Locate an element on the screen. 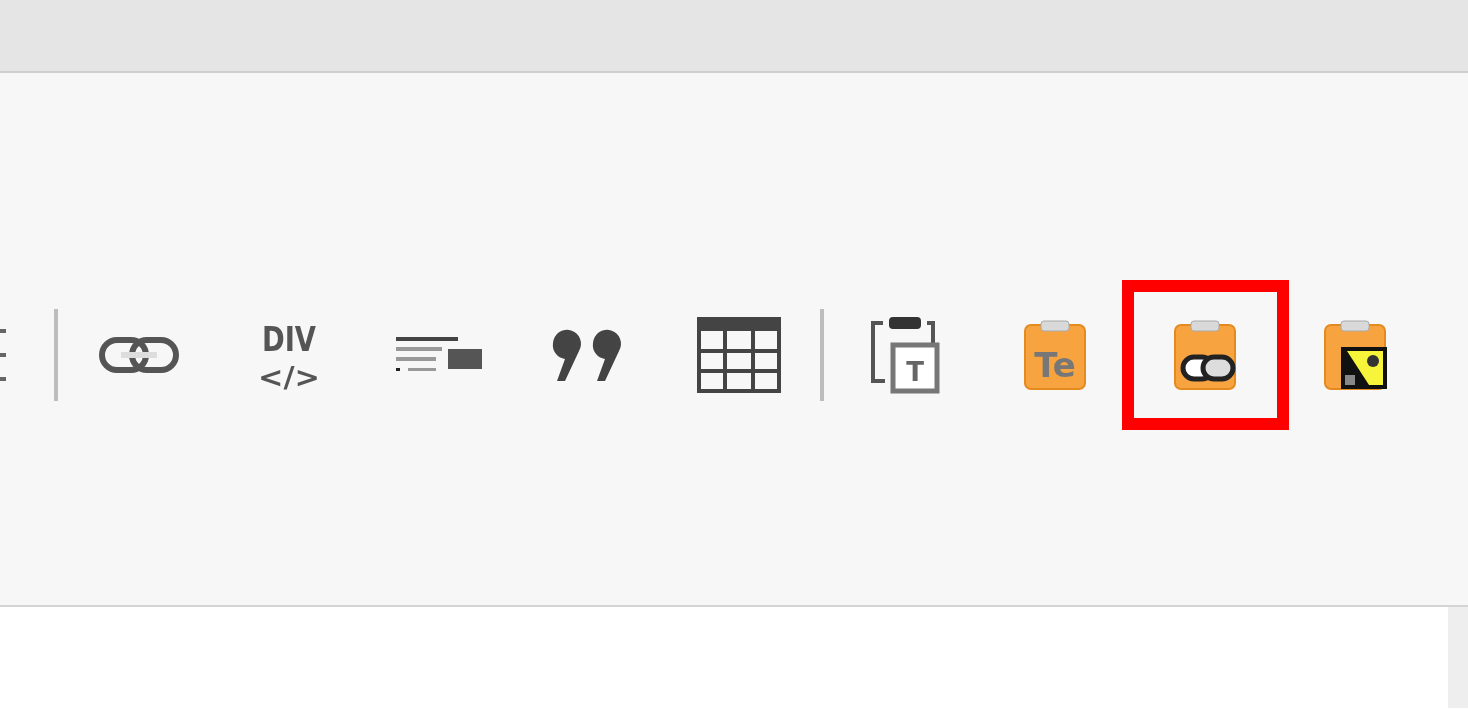  div-code-icon: DIV </> is located at coordinates (289, 355).